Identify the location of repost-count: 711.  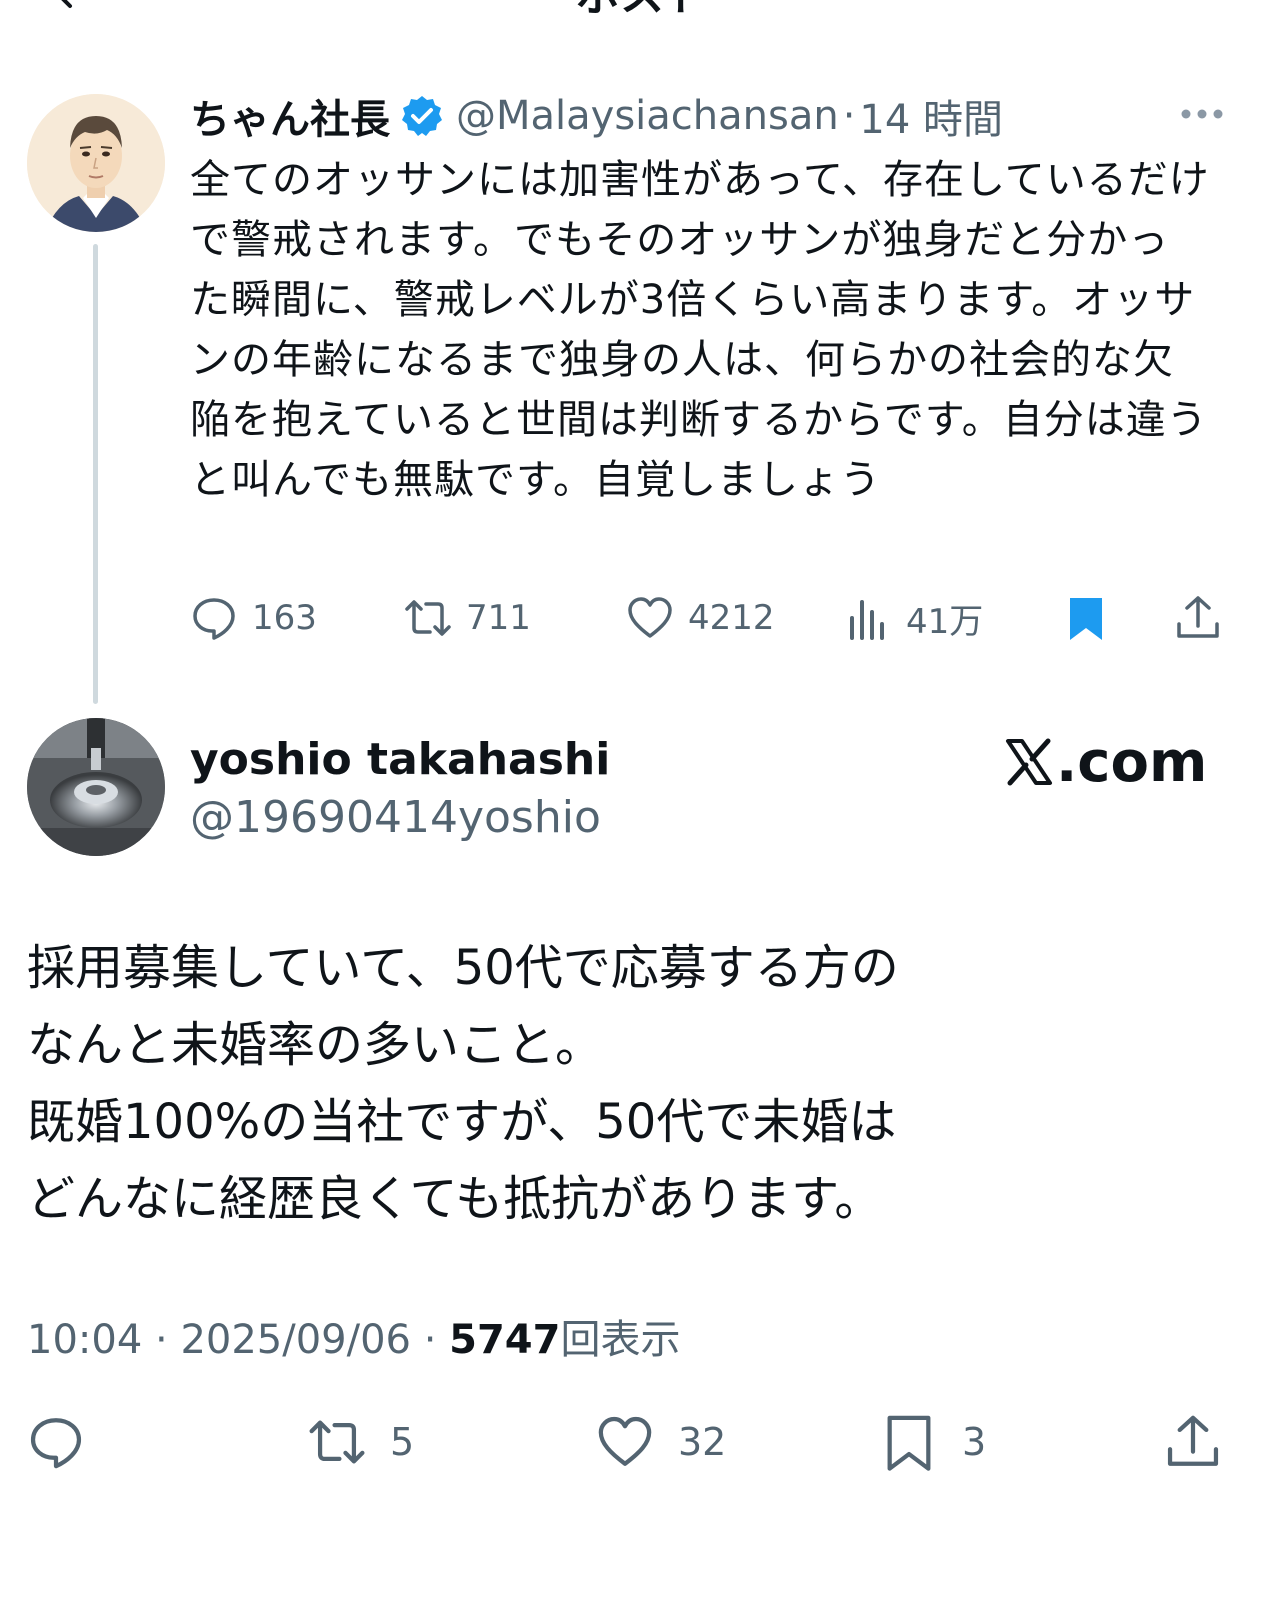
(498, 618).